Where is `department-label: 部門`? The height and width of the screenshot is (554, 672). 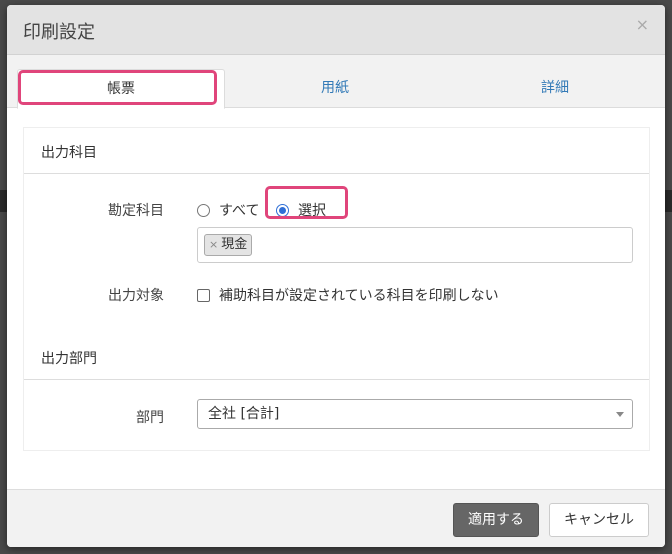 department-label: 部門 is located at coordinates (150, 418).